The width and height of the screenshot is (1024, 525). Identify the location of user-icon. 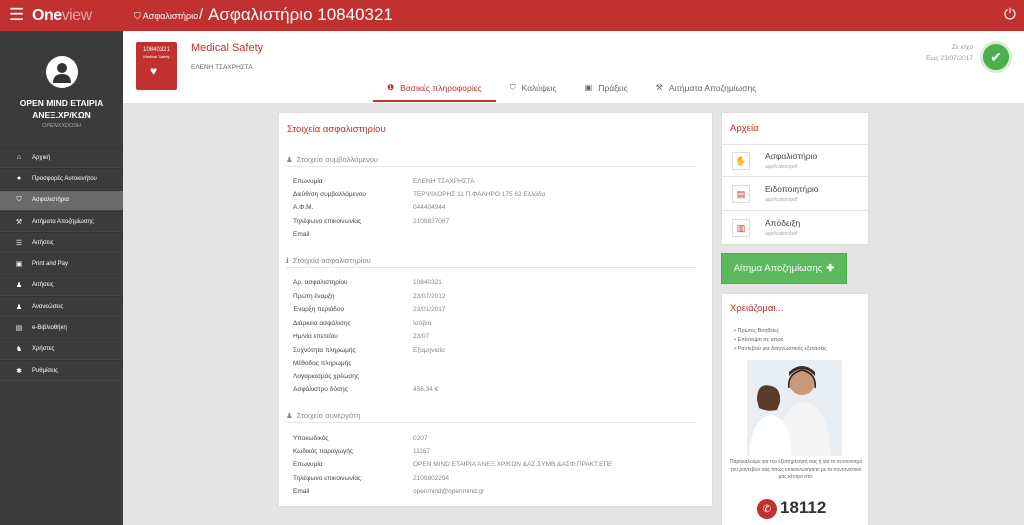
(62, 73).